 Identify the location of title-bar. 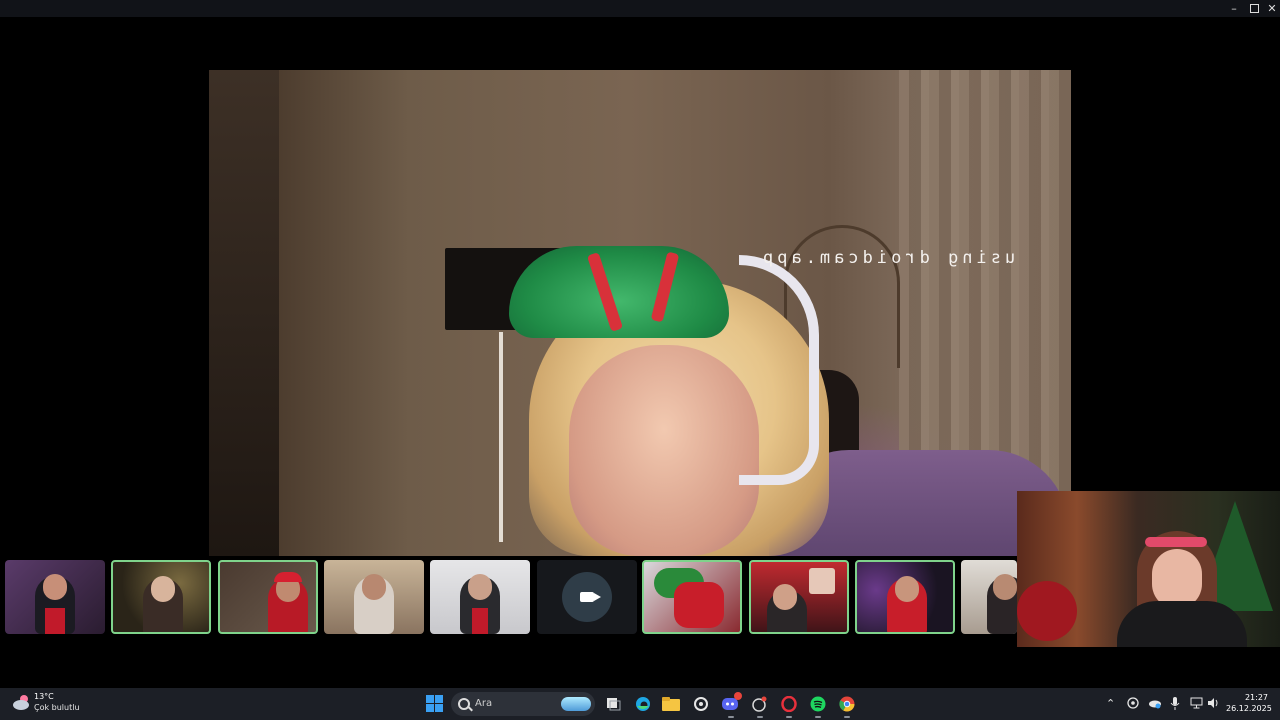
(640, 8).